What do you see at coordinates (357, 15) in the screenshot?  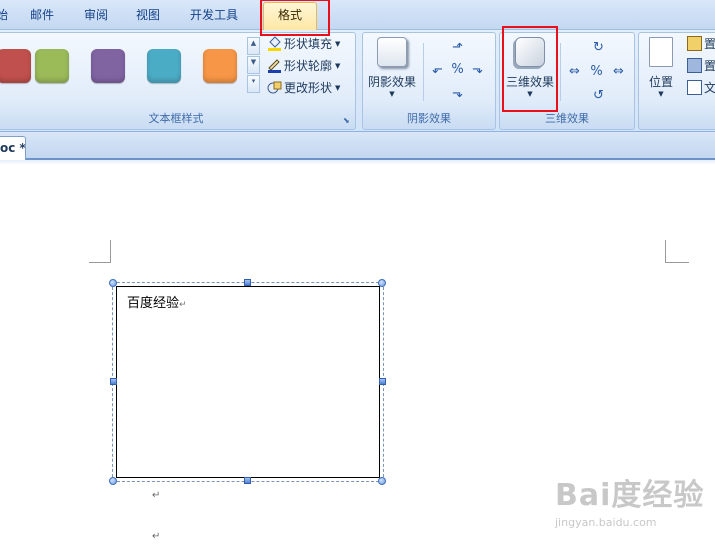 I see `ribbon-tab-bar: 始 邮件 审阅 视图 开发工具 格式` at bounding box center [357, 15].